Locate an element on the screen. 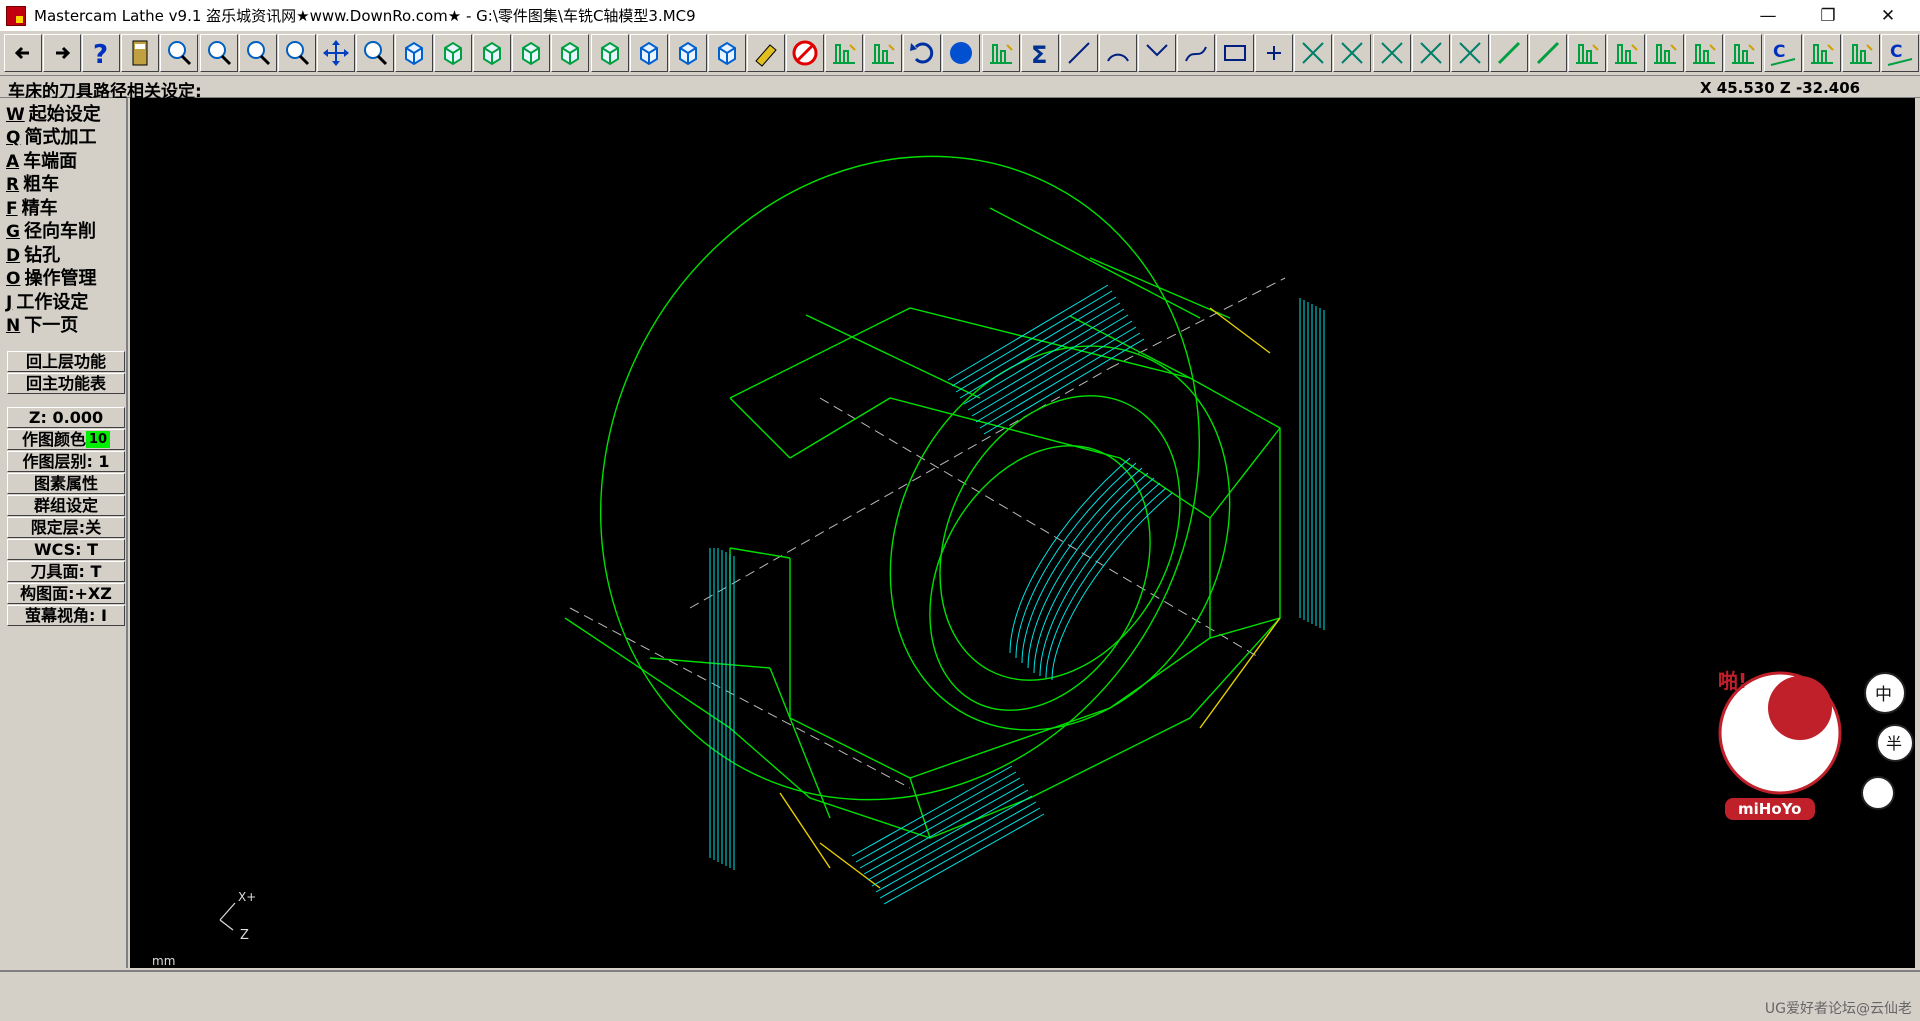 The width and height of the screenshot is (1920, 1021). wcs-button: WCS: T is located at coordinates (66, 549).